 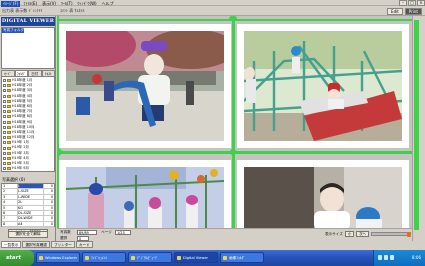 I want to click on next-button: 次へ, so click(x=362, y=234).